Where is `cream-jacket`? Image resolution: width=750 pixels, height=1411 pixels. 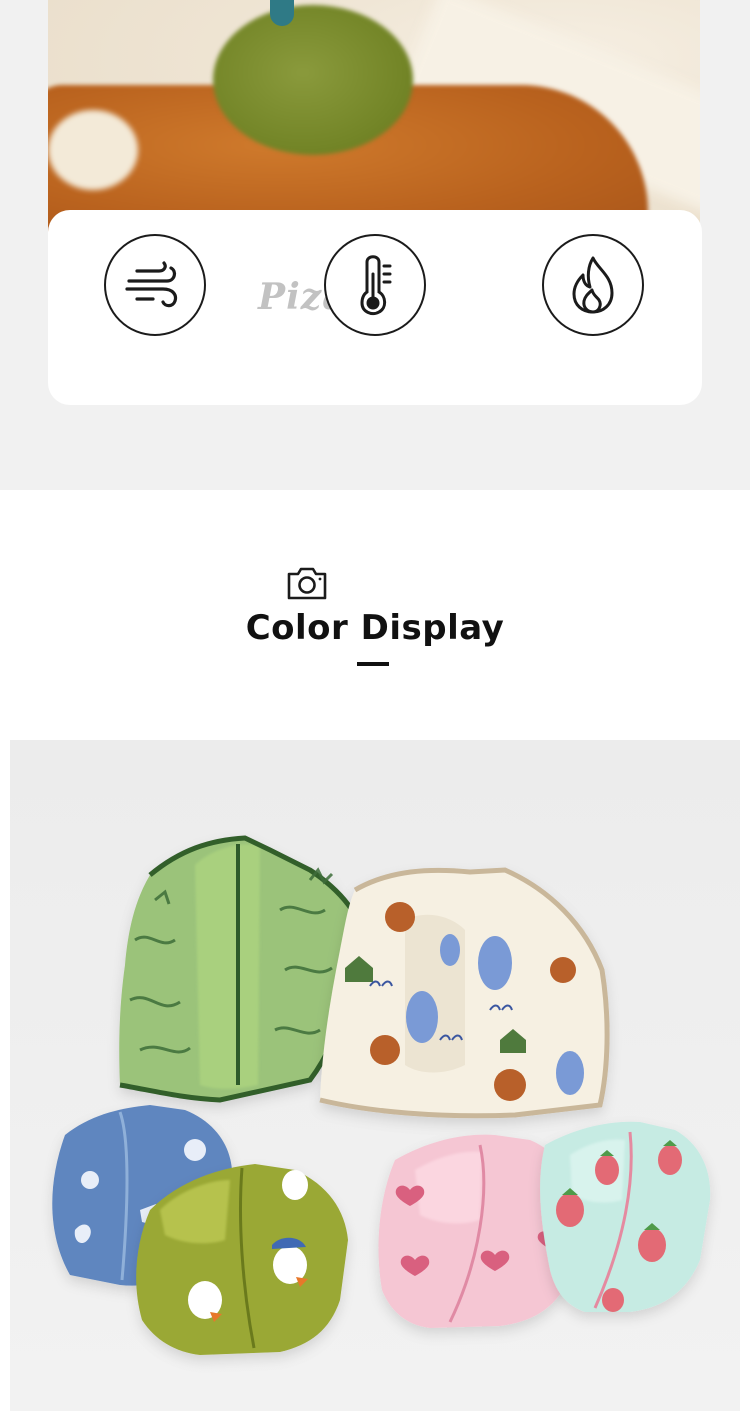 cream-jacket is located at coordinates (464, 993).